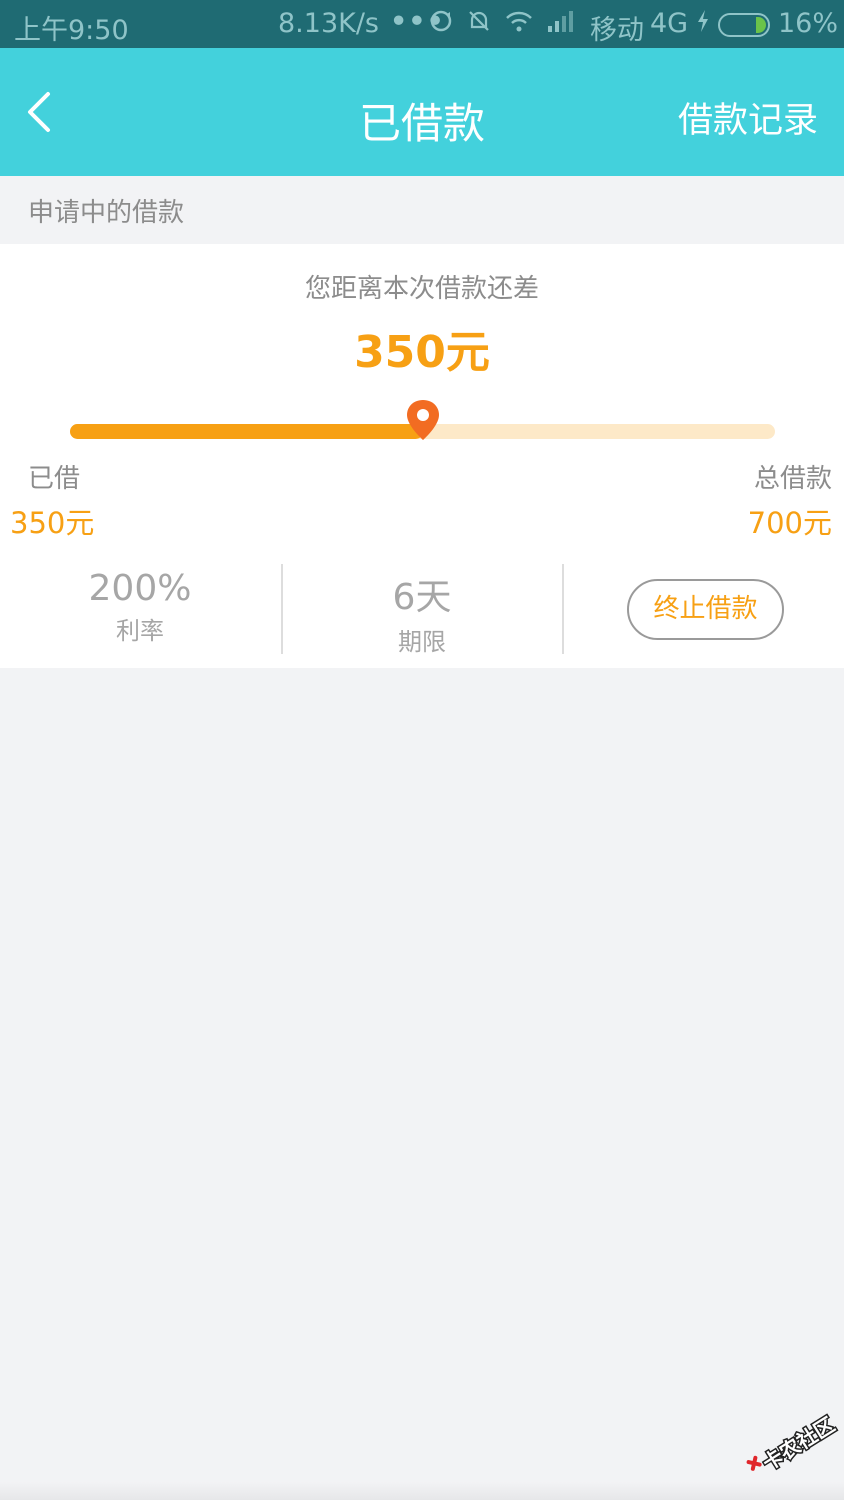  Describe the element at coordinates (140, 588) in the screenshot. I see `interest-rate-value: 200%` at that location.